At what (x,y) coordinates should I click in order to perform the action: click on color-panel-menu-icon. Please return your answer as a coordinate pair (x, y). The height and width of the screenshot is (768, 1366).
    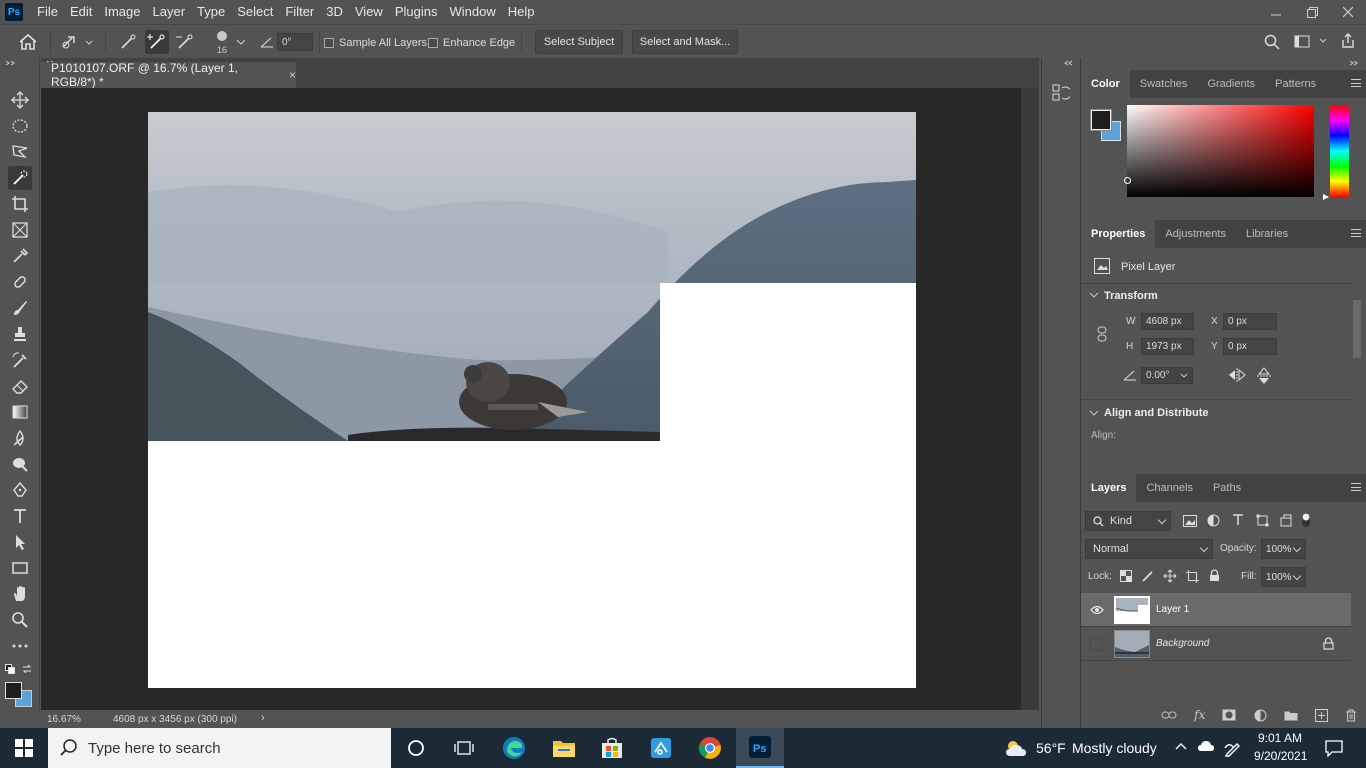
    Looking at the image, I should click on (1356, 83).